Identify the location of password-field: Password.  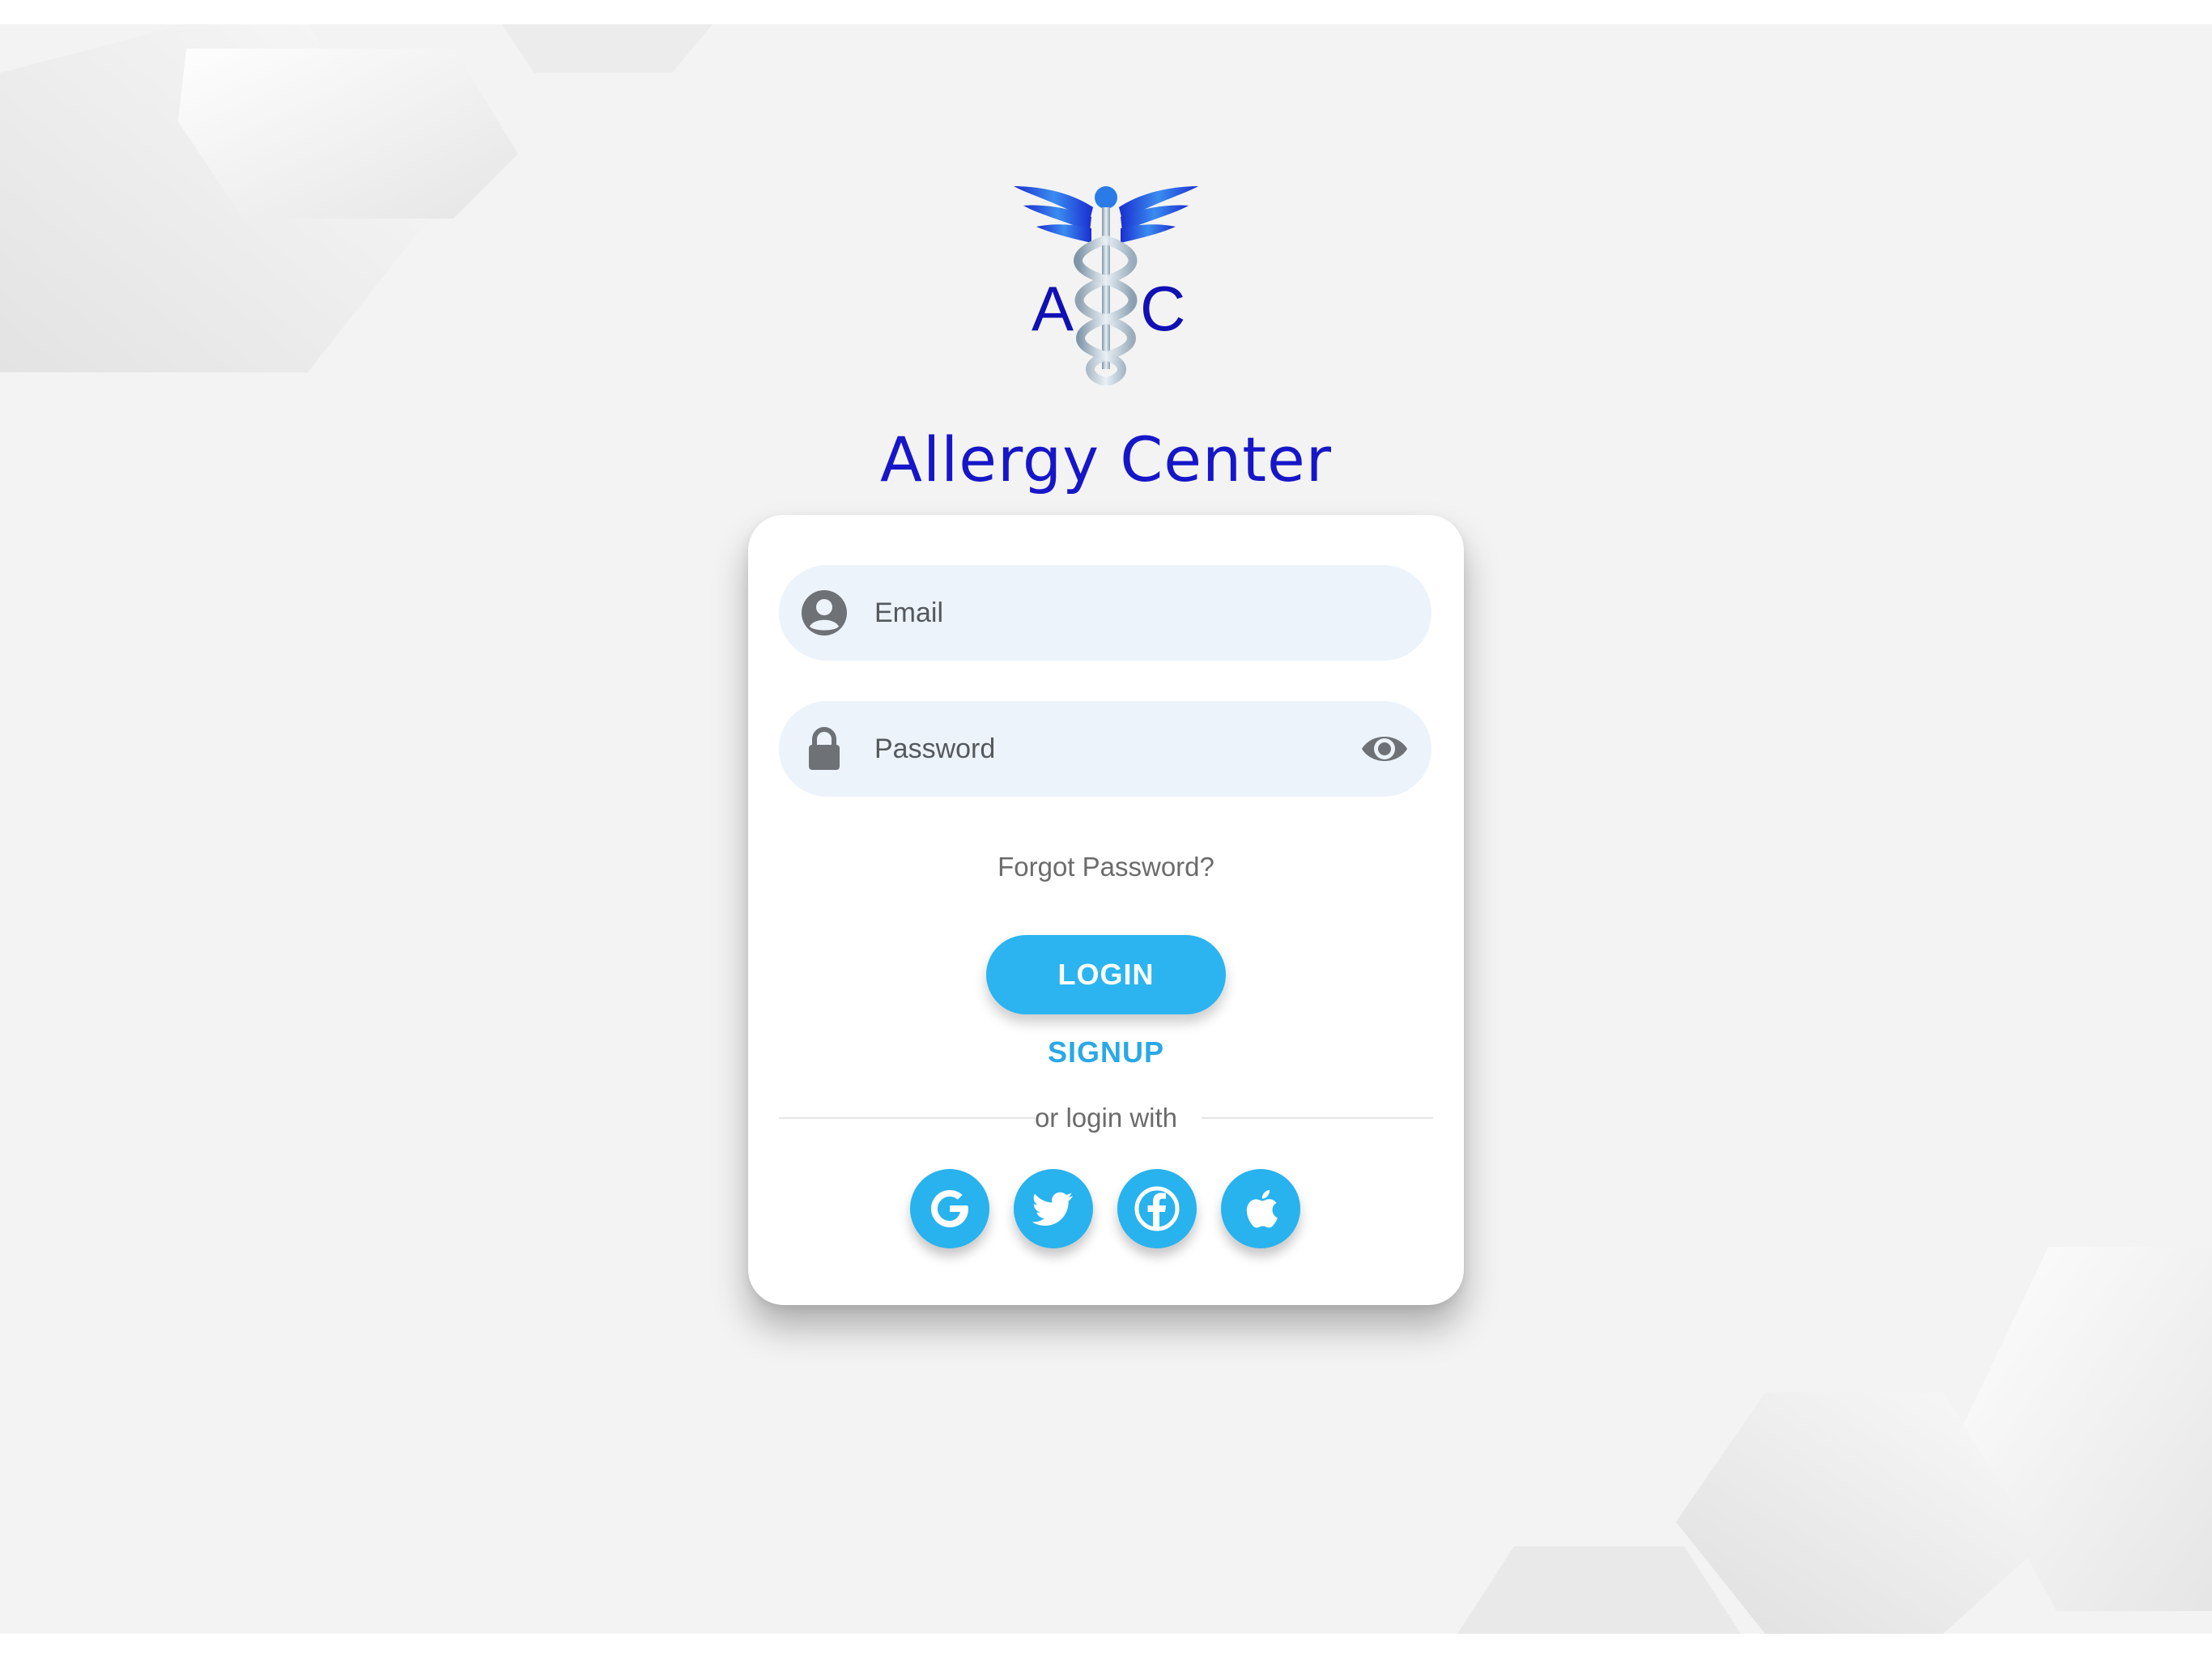
(1105, 749).